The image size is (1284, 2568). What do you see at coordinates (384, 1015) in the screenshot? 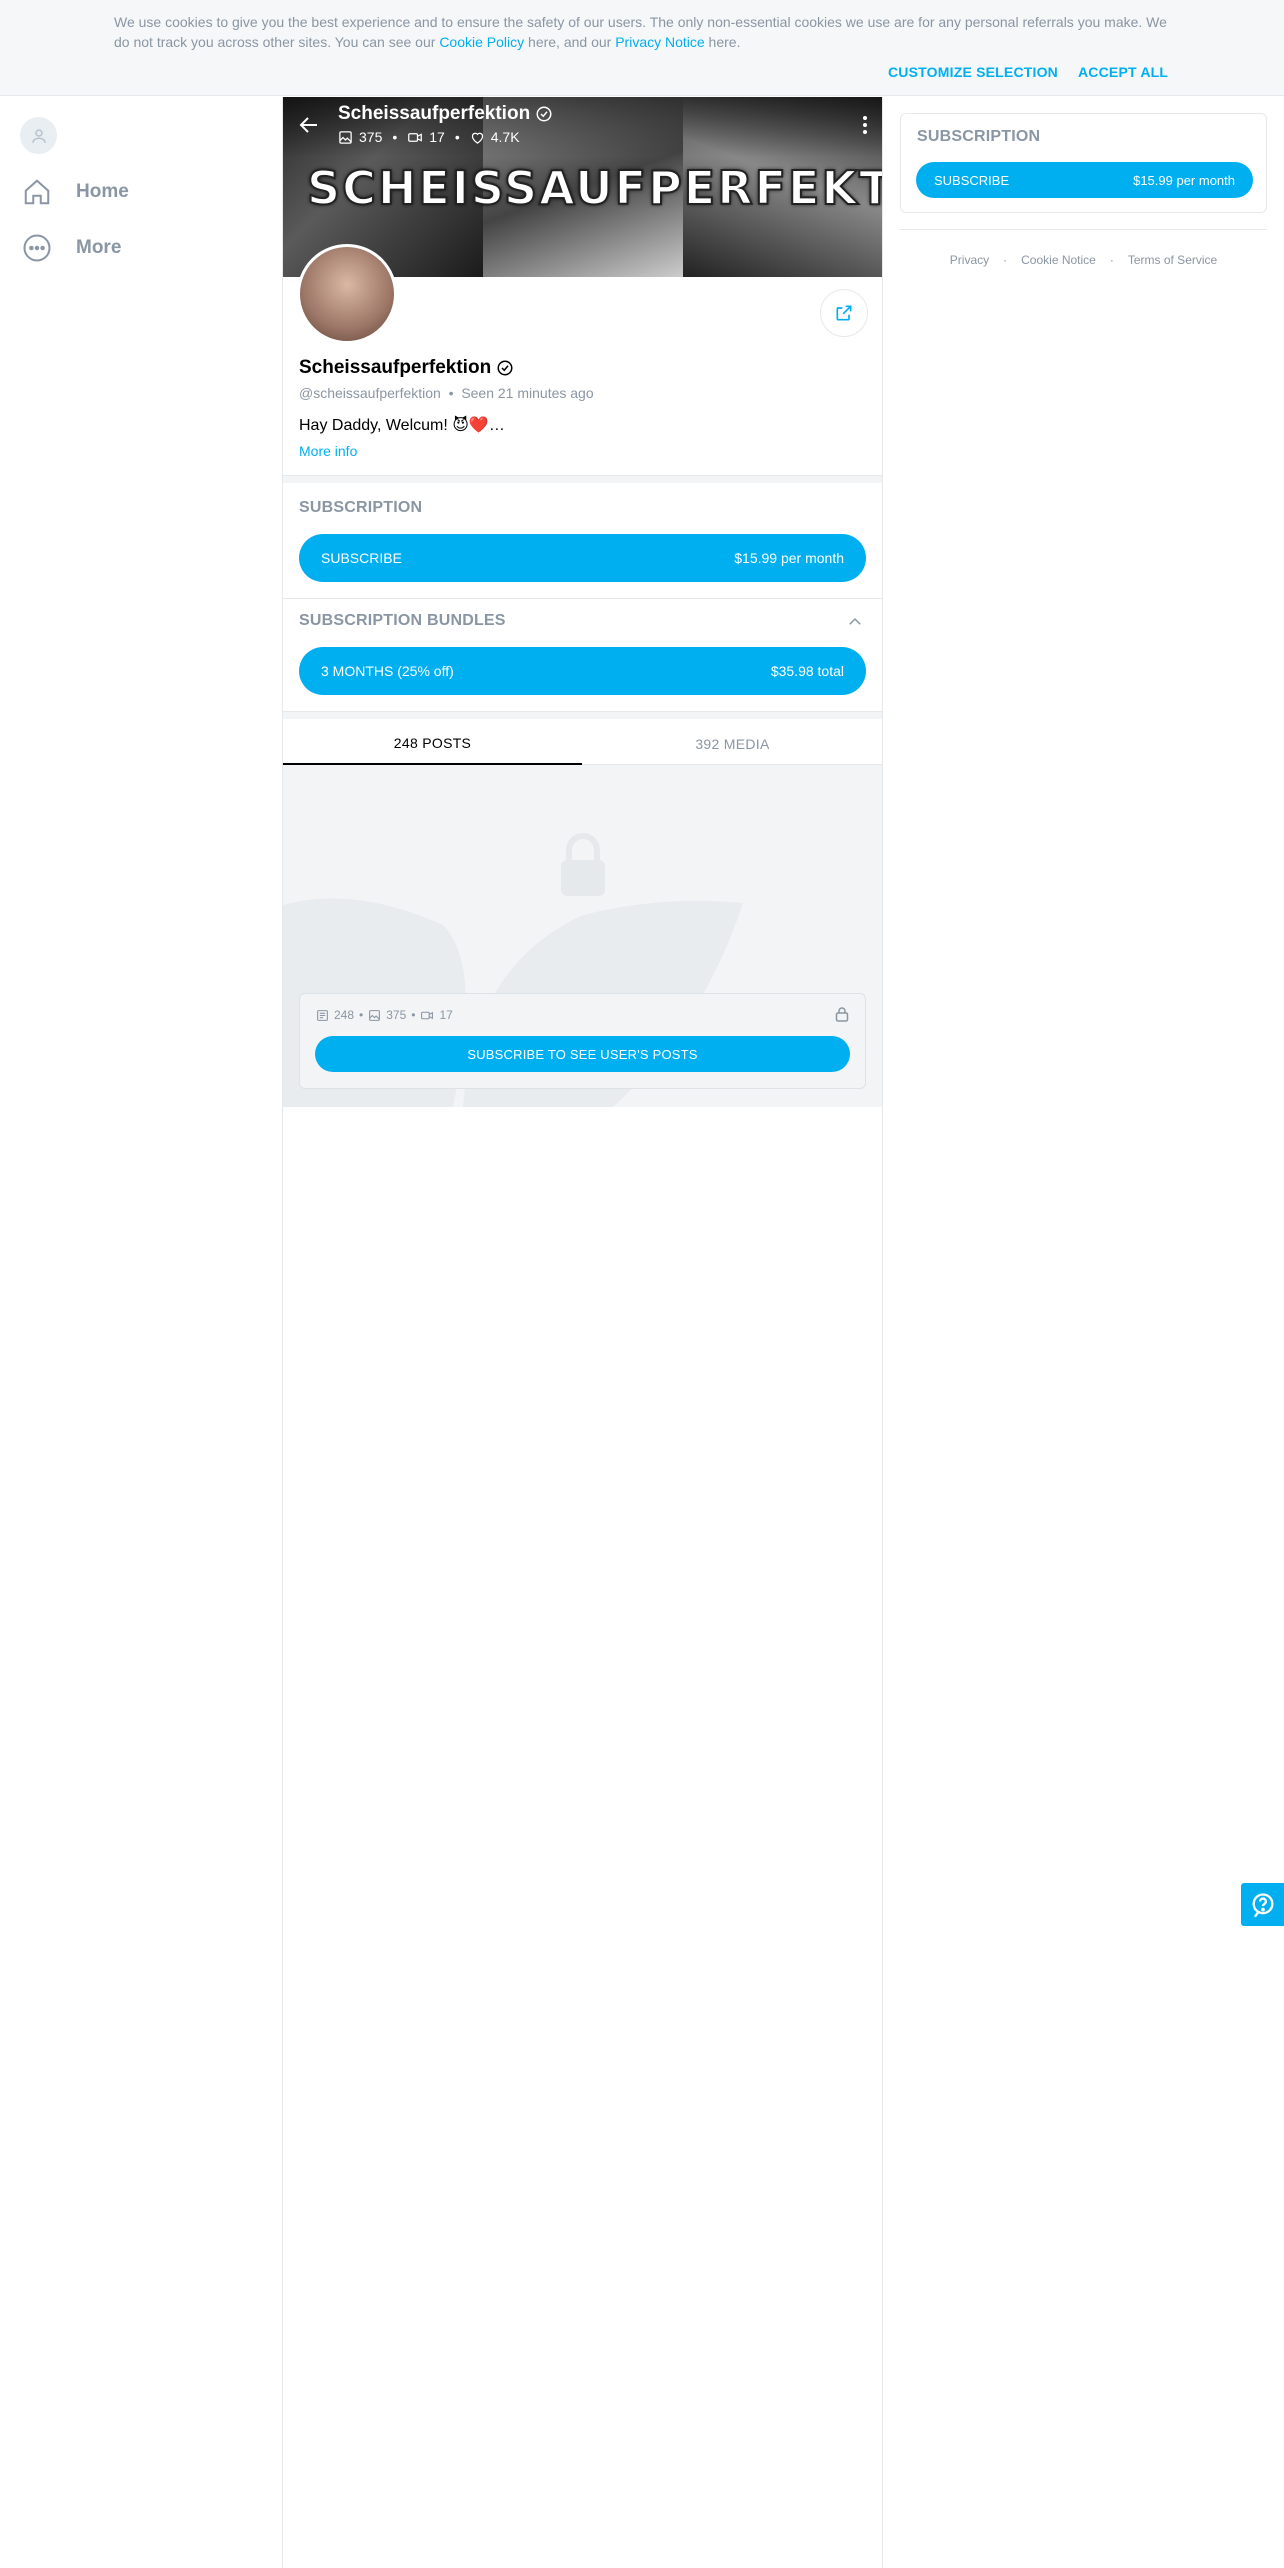
I see `locked-stats: 248 • 375 • 17` at bounding box center [384, 1015].